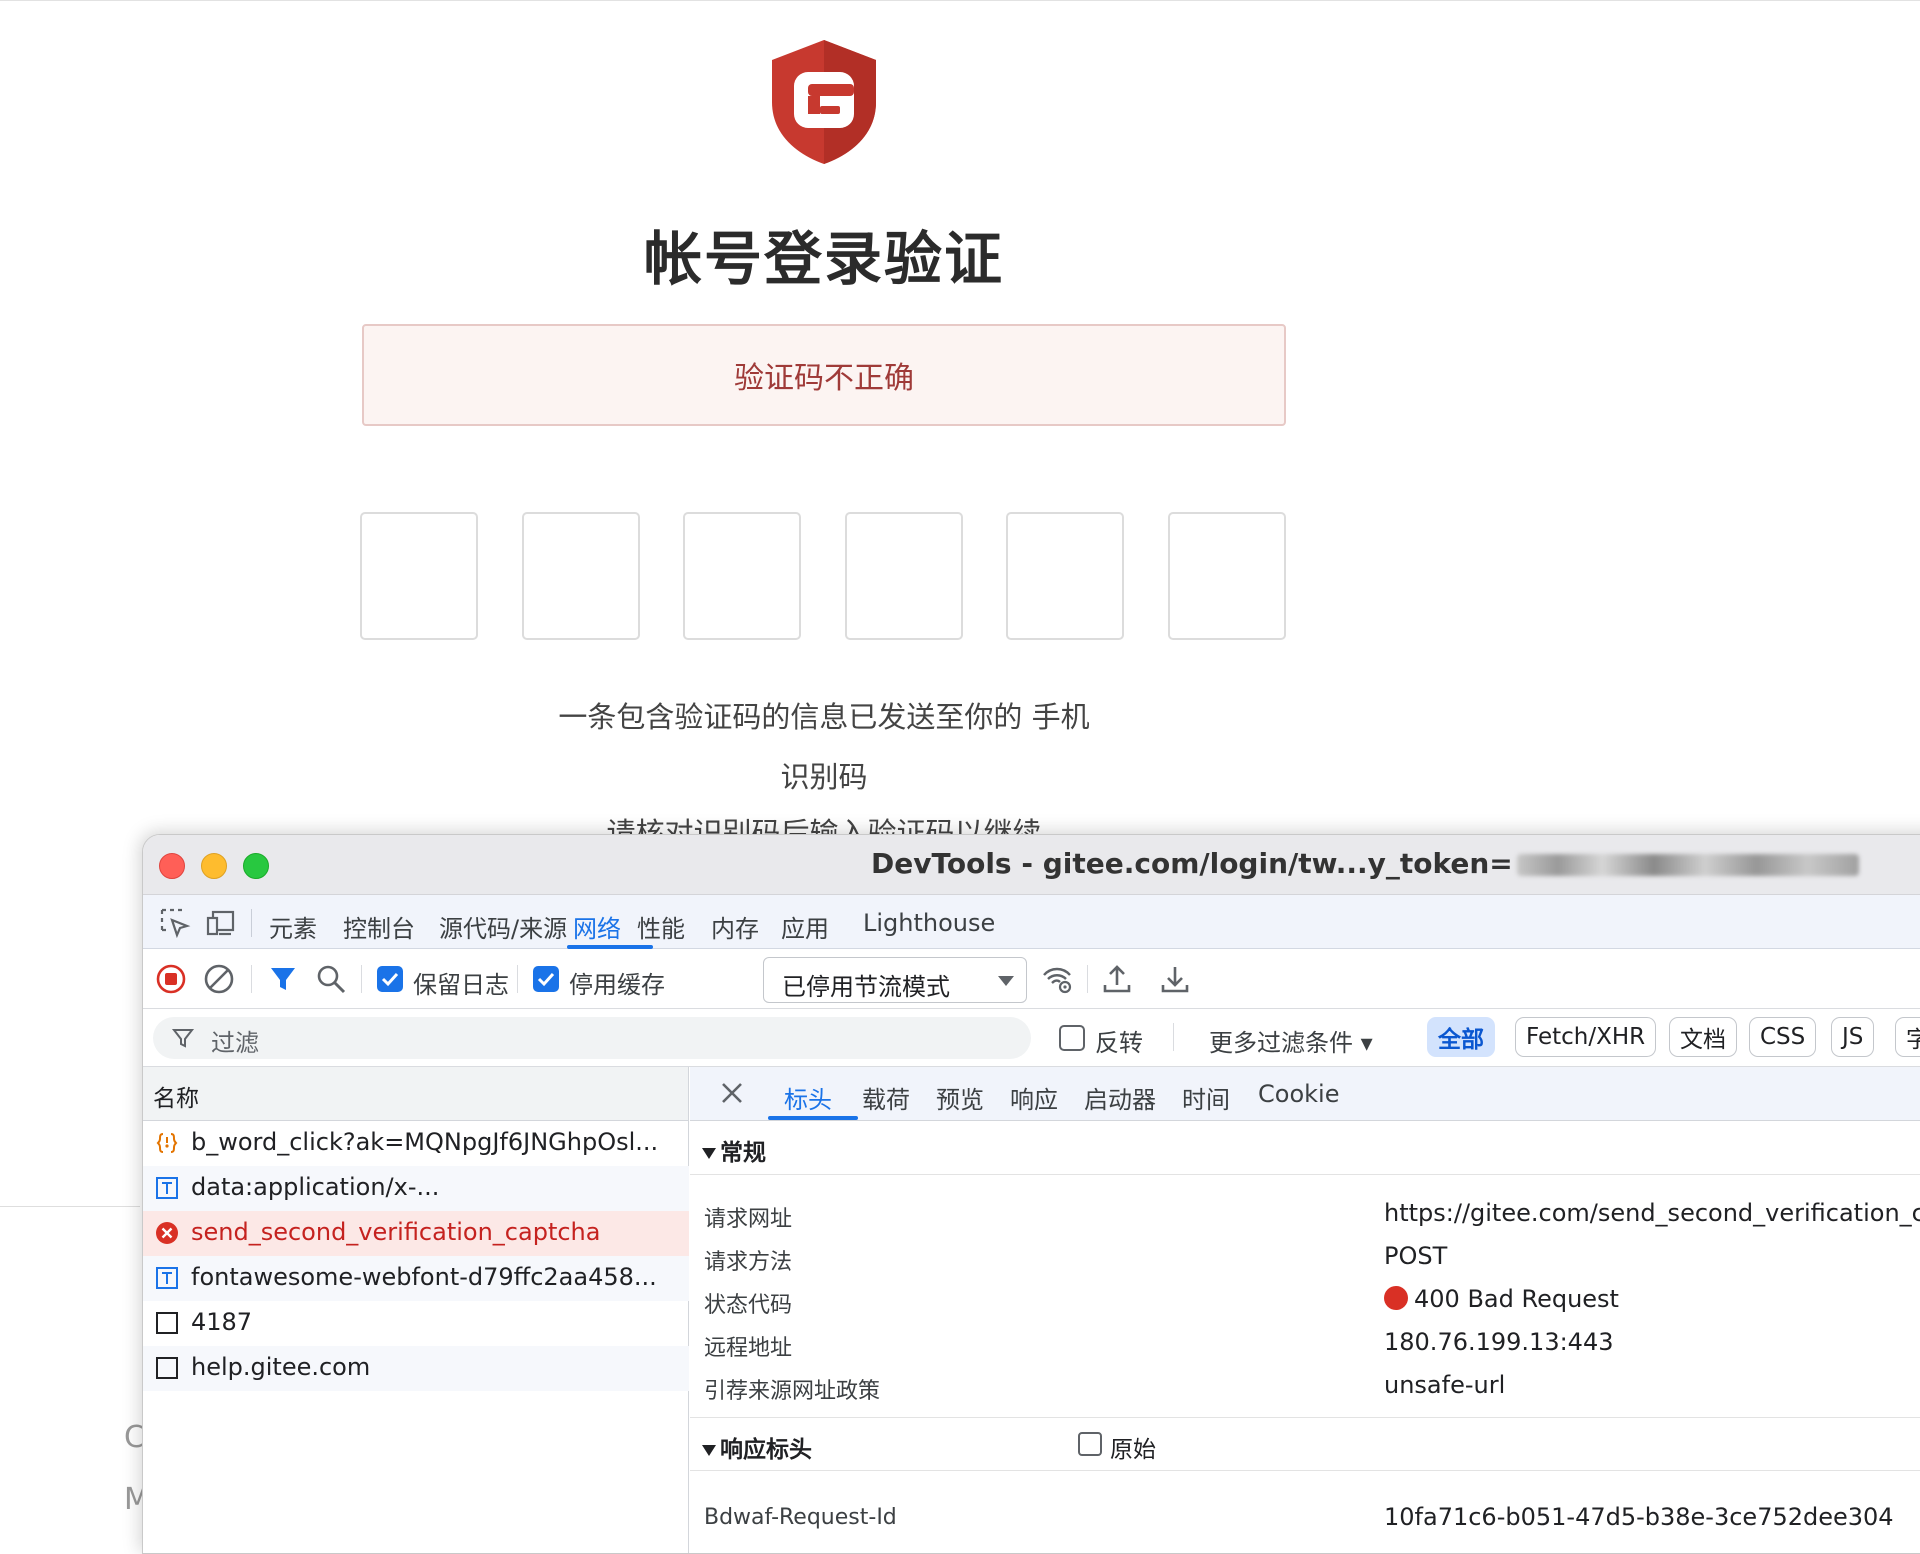  Describe the element at coordinates (416, 1368) in the screenshot. I see `request-row: help.gitee.com` at that location.